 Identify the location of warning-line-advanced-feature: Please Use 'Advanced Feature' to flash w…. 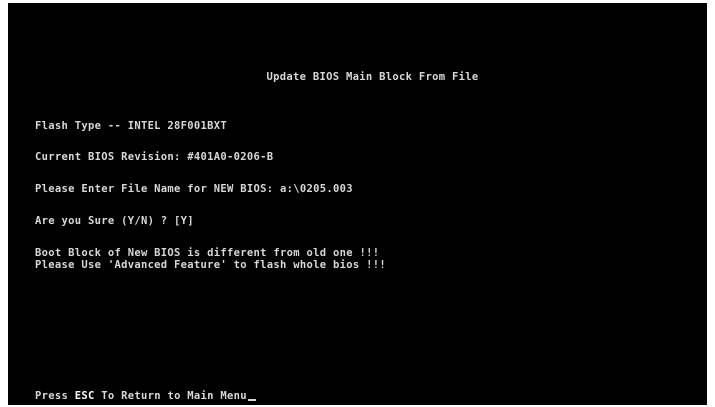
(210, 265).